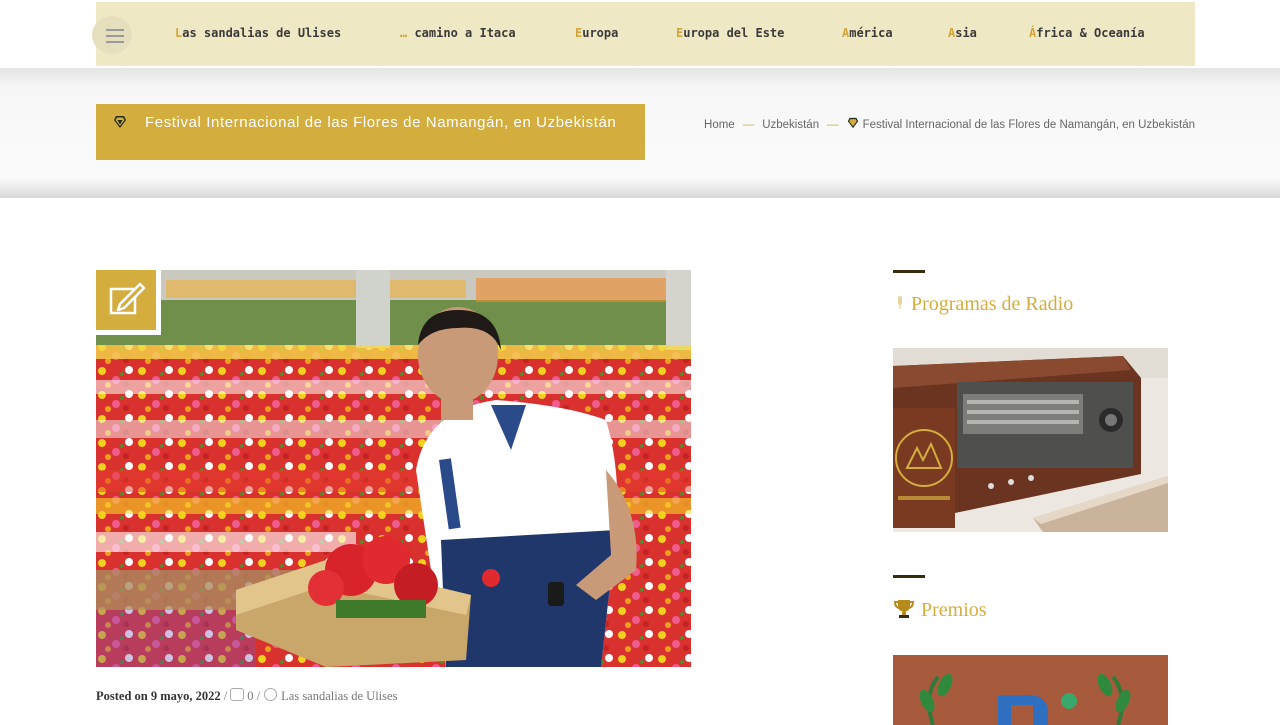  Describe the element at coordinates (940, 609) in the screenshot. I see `awards-widget-title: Premios` at that location.